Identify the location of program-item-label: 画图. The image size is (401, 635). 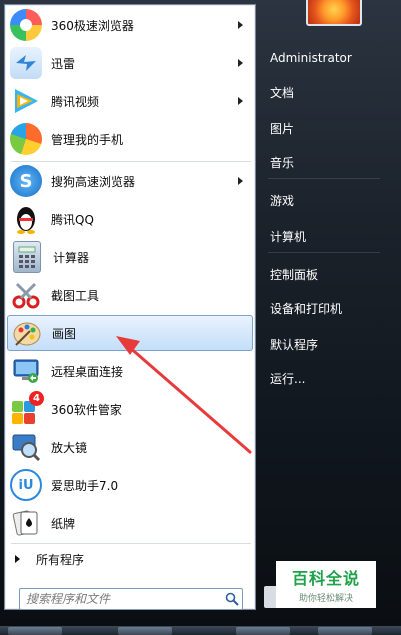
(64, 333).